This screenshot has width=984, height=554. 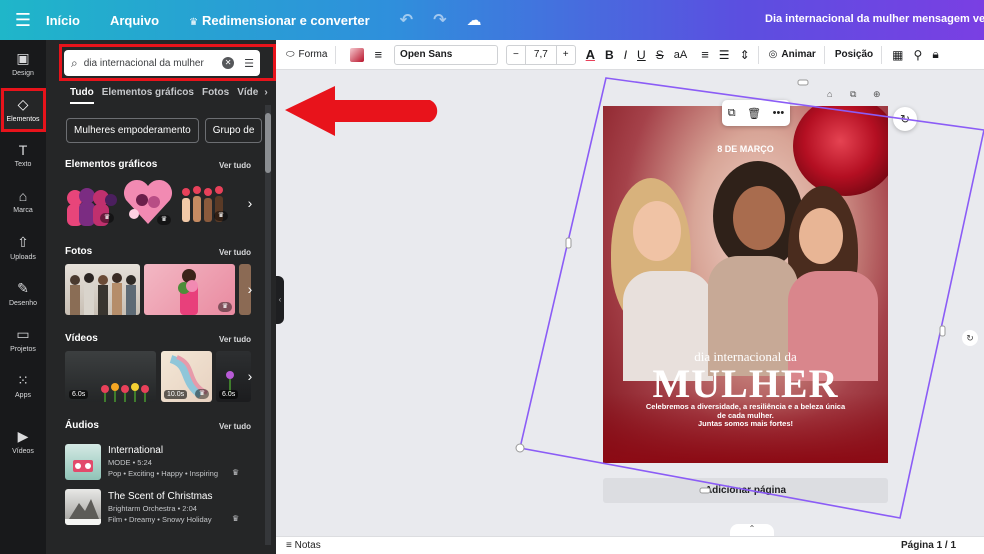 I want to click on design-date: 8 DE MARÇO, so click(x=745, y=149).